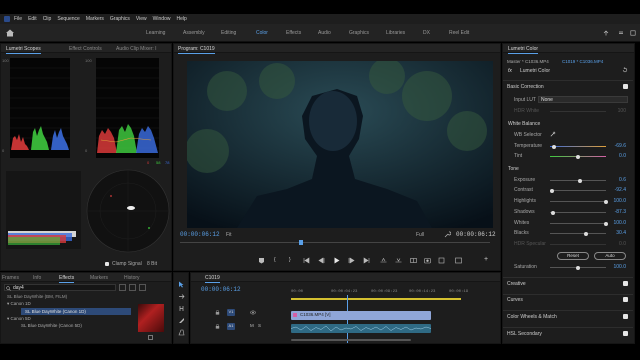 This screenshot has width=640, height=360. I want to click on audio-clip, so click(361, 328).